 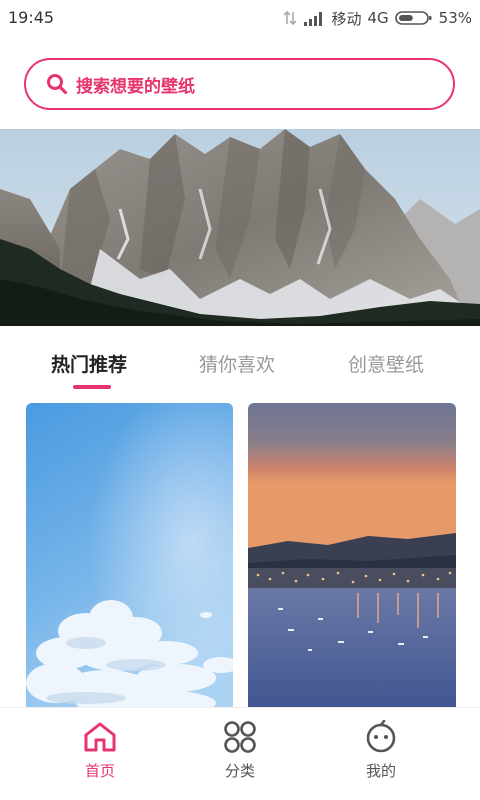 What do you see at coordinates (240, 737) in the screenshot?
I see `grid-icon` at bounding box center [240, 737].